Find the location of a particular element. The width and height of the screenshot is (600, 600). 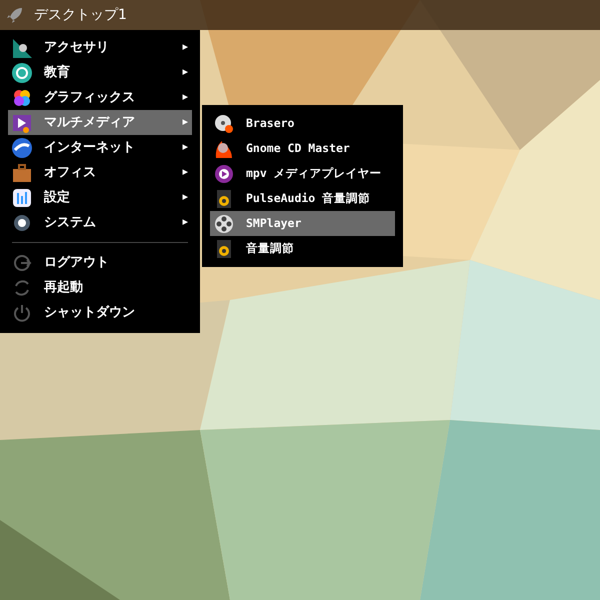

globe-icon is located at coordinates (22, 148).